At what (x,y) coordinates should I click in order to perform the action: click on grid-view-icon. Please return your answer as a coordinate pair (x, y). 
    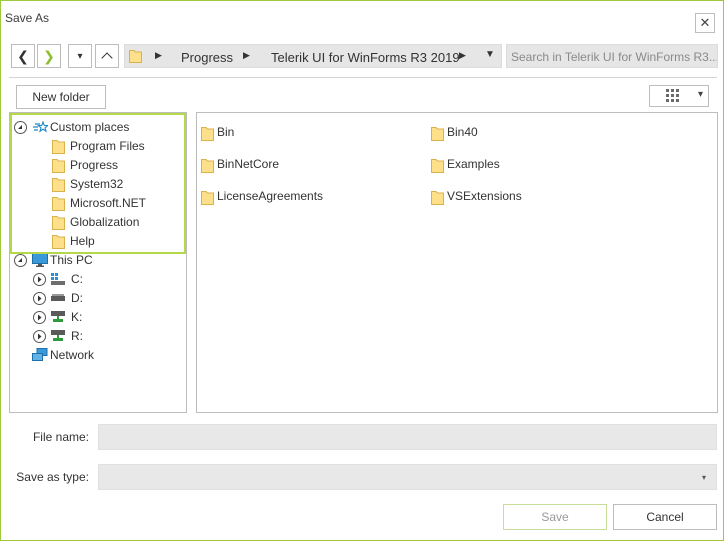
    Looking at the image, I should click on (672, 95).